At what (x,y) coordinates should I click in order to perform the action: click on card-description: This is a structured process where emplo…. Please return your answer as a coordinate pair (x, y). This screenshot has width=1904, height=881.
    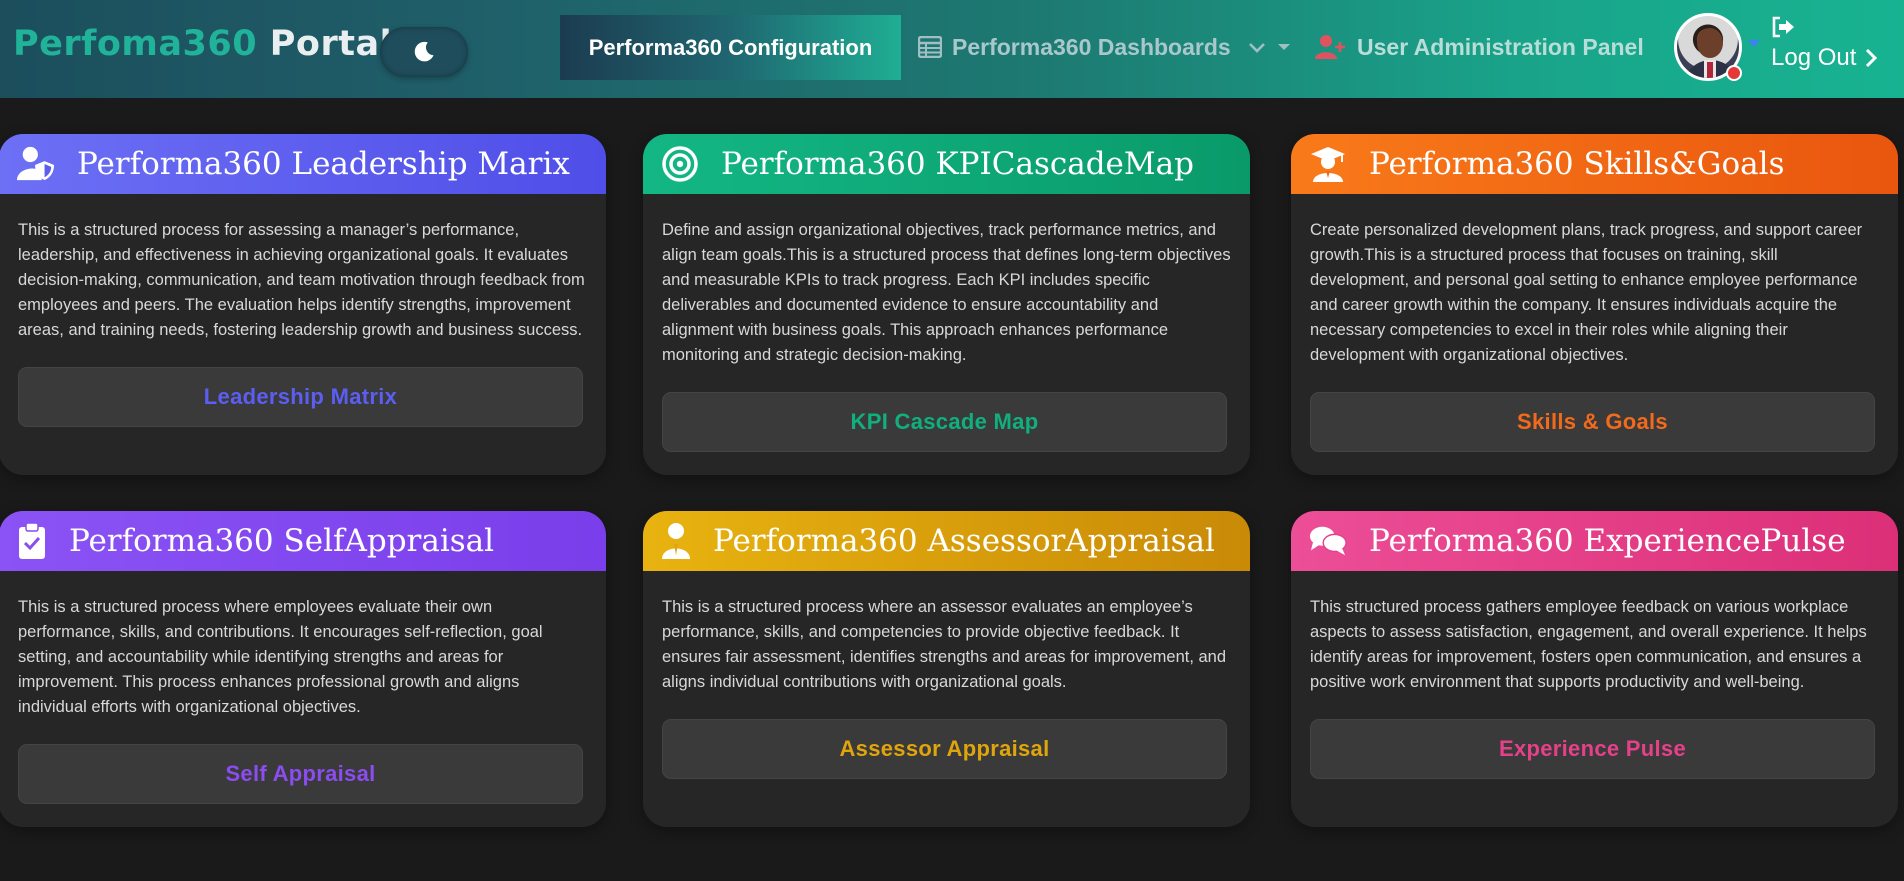
    Looking at the image, I should click on (280, 657).